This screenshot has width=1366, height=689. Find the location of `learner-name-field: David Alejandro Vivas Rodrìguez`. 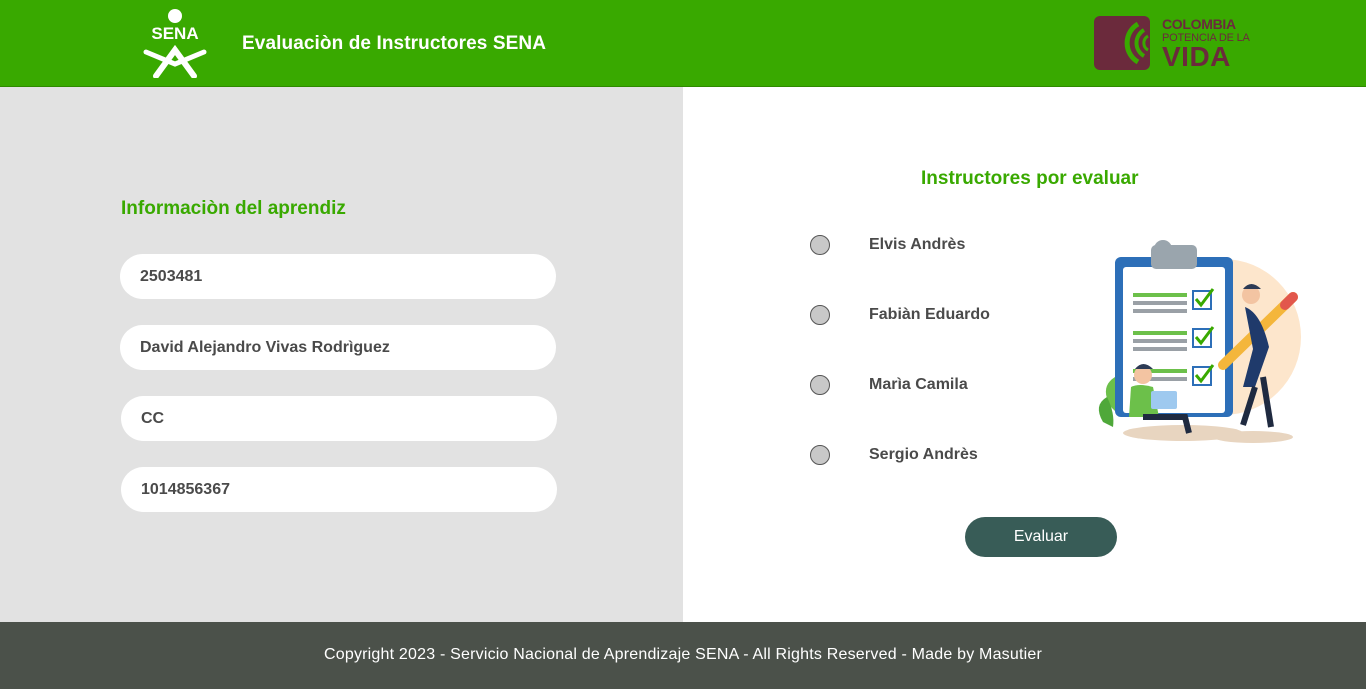

learner-name-field: David Alejandro Vivas Rodrìguez is located at coordinates (338, 347).